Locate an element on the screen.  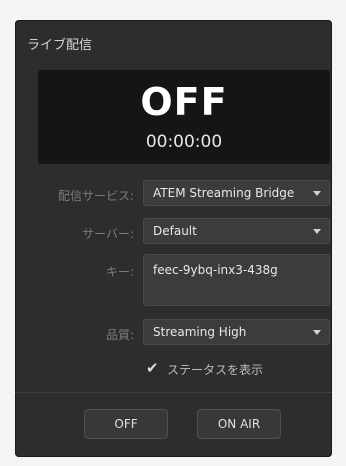
on-air-button: ON AIR is located at coordinates (239, 424).